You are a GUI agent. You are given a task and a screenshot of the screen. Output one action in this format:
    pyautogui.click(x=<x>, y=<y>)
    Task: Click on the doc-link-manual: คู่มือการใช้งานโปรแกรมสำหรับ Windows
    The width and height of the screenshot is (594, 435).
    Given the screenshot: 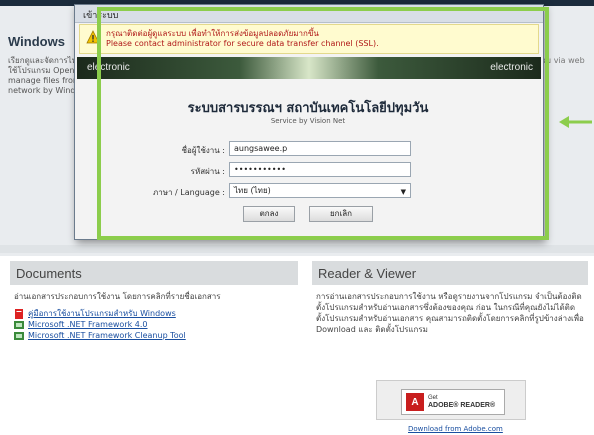 What is the action you would take?
    pyautogui.click(x=154, y=313)
    